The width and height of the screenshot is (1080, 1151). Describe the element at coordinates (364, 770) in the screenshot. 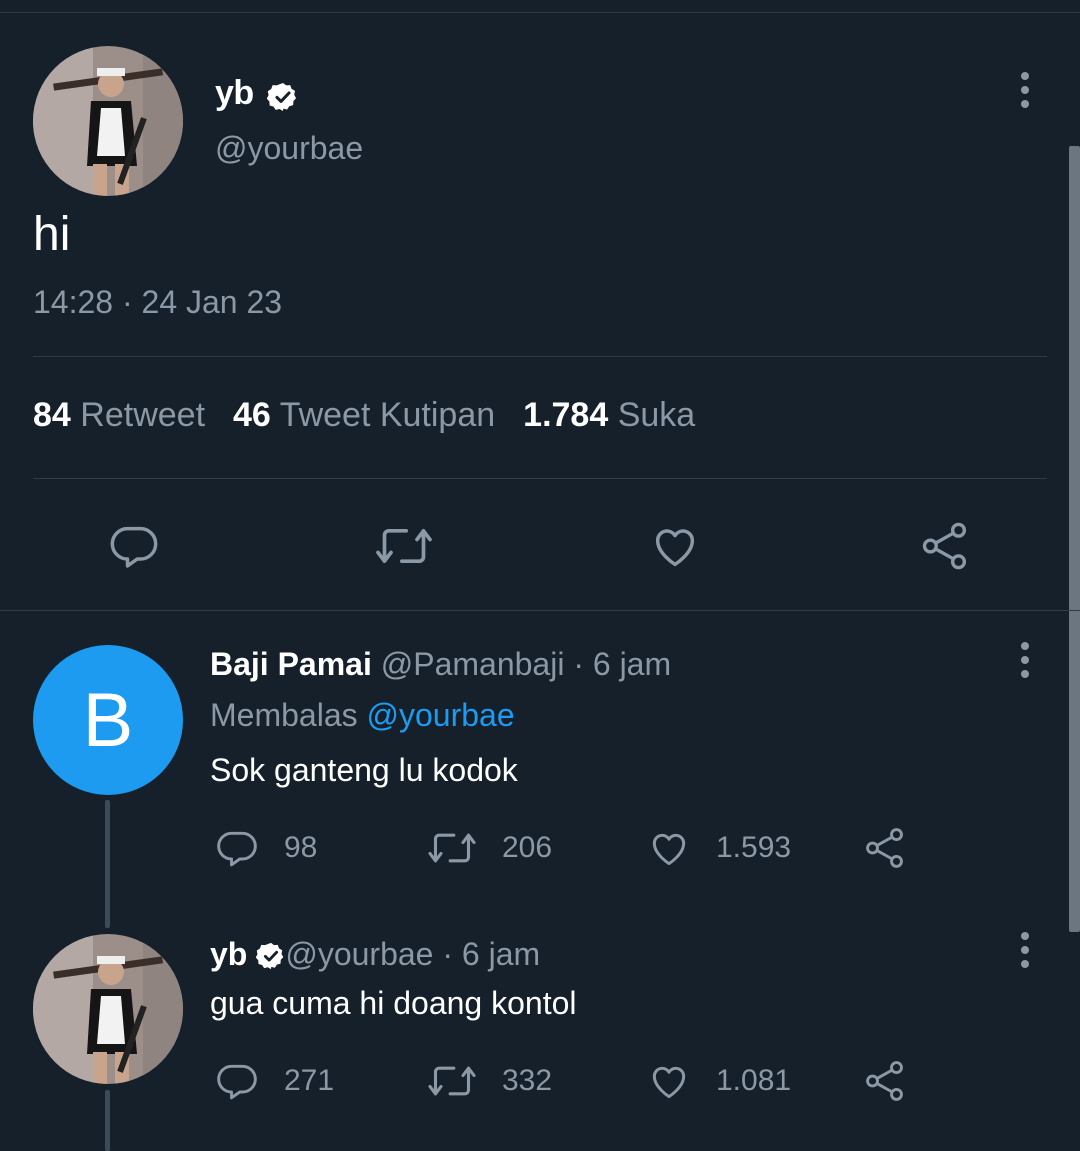

I see `reply-text: Sok ganteng lu kodok` at that location.